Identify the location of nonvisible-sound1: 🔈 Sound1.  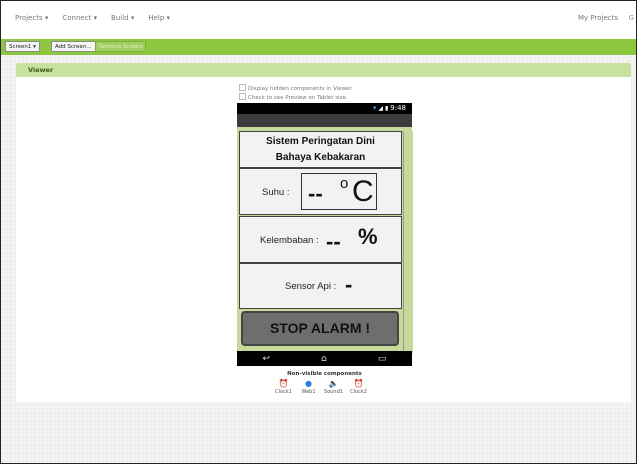
(333, 387).